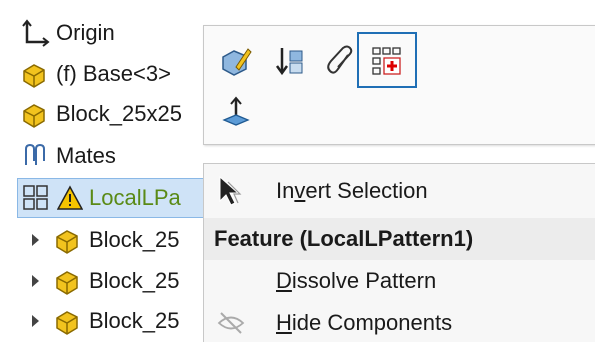 This screenshot has height=344, width=595. I want to click on menu-header-label: Feature (LocalLPattern1), so click(344, 238).